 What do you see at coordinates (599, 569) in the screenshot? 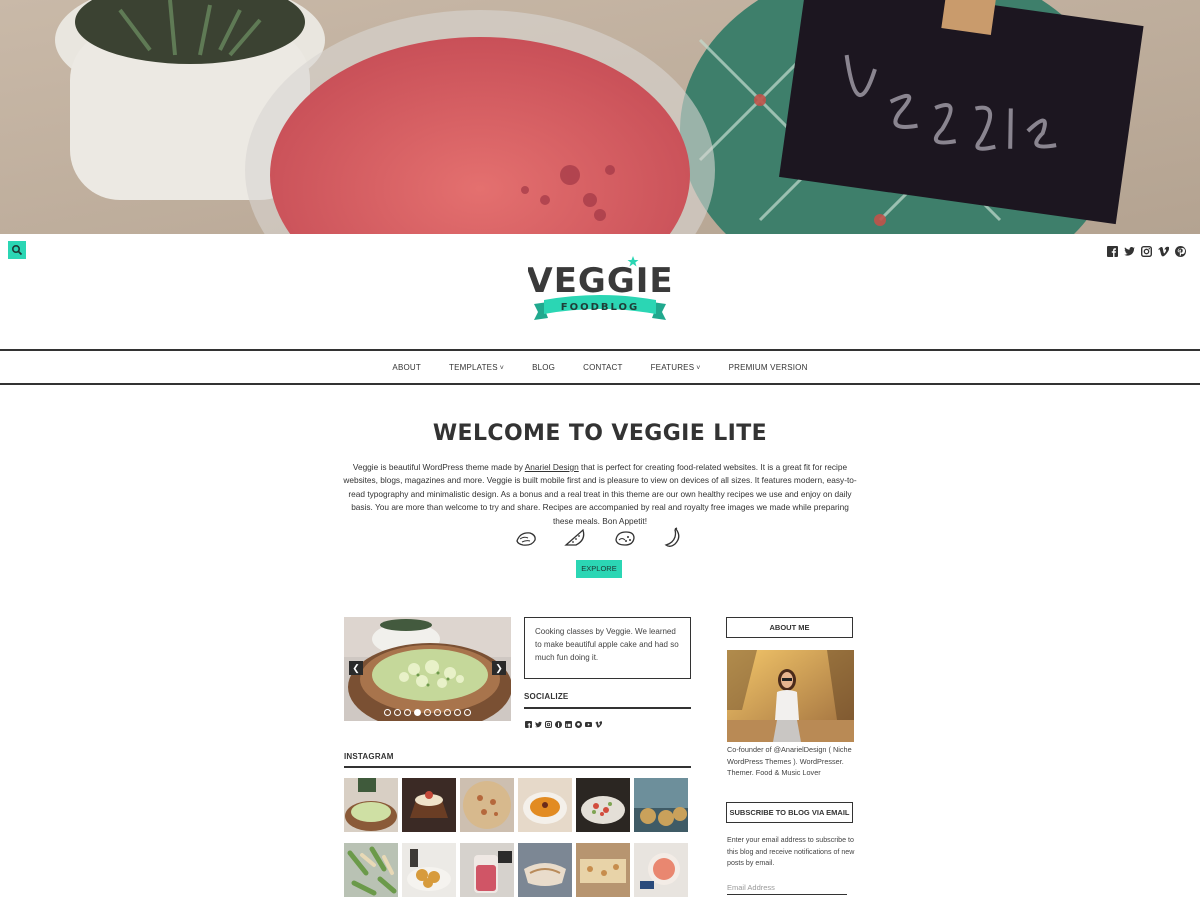
I see `explore-button: EXPLORE` at bounding box center [599, 569].